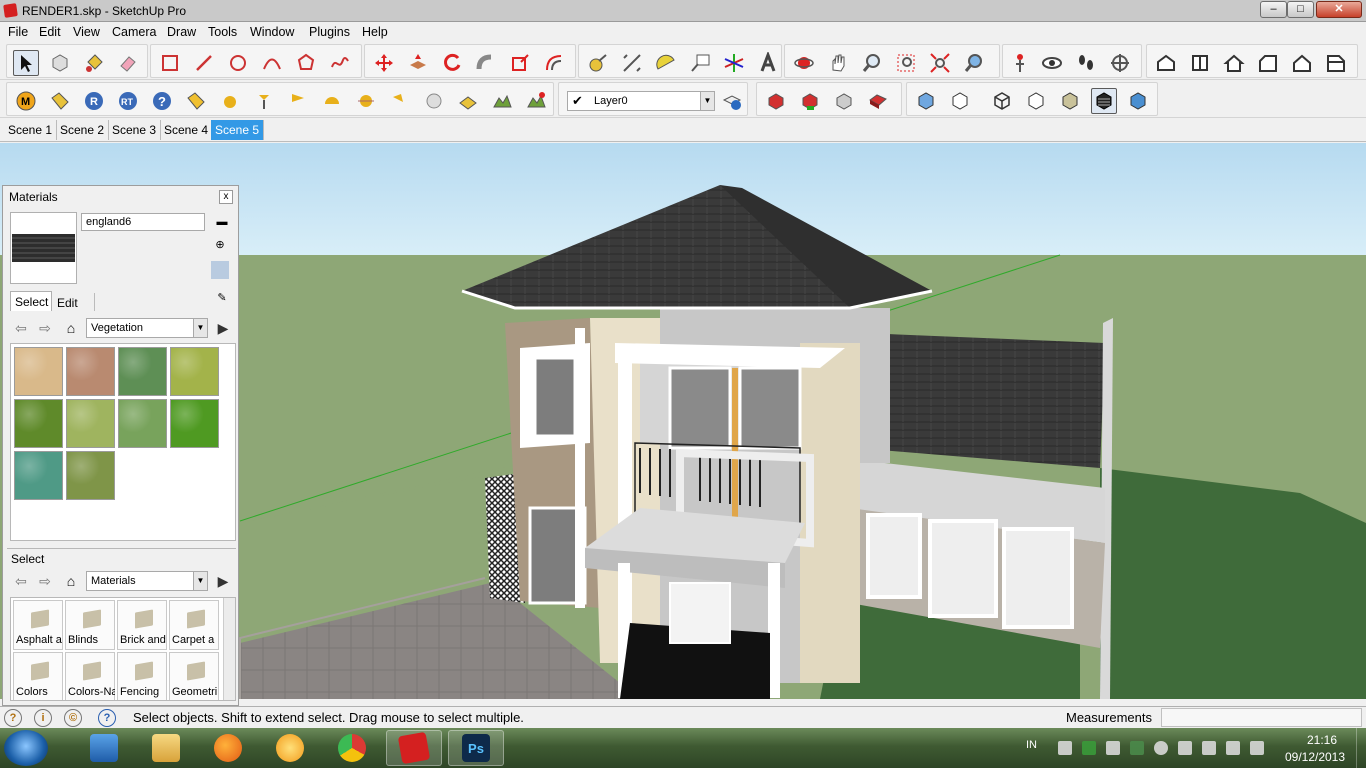 This screenshot has height=768, width=1366. Describe the element at coordinates (1166, 63) in the screenshot. I see `iso-view-icon` at that location.